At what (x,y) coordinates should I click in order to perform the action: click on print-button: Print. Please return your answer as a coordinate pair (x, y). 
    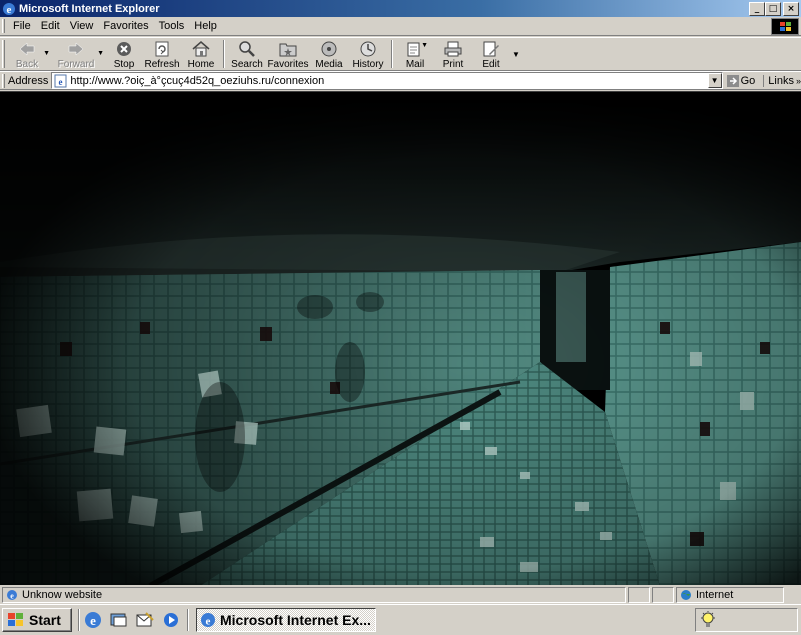
    Looking at the image, I should click on (453, 54).